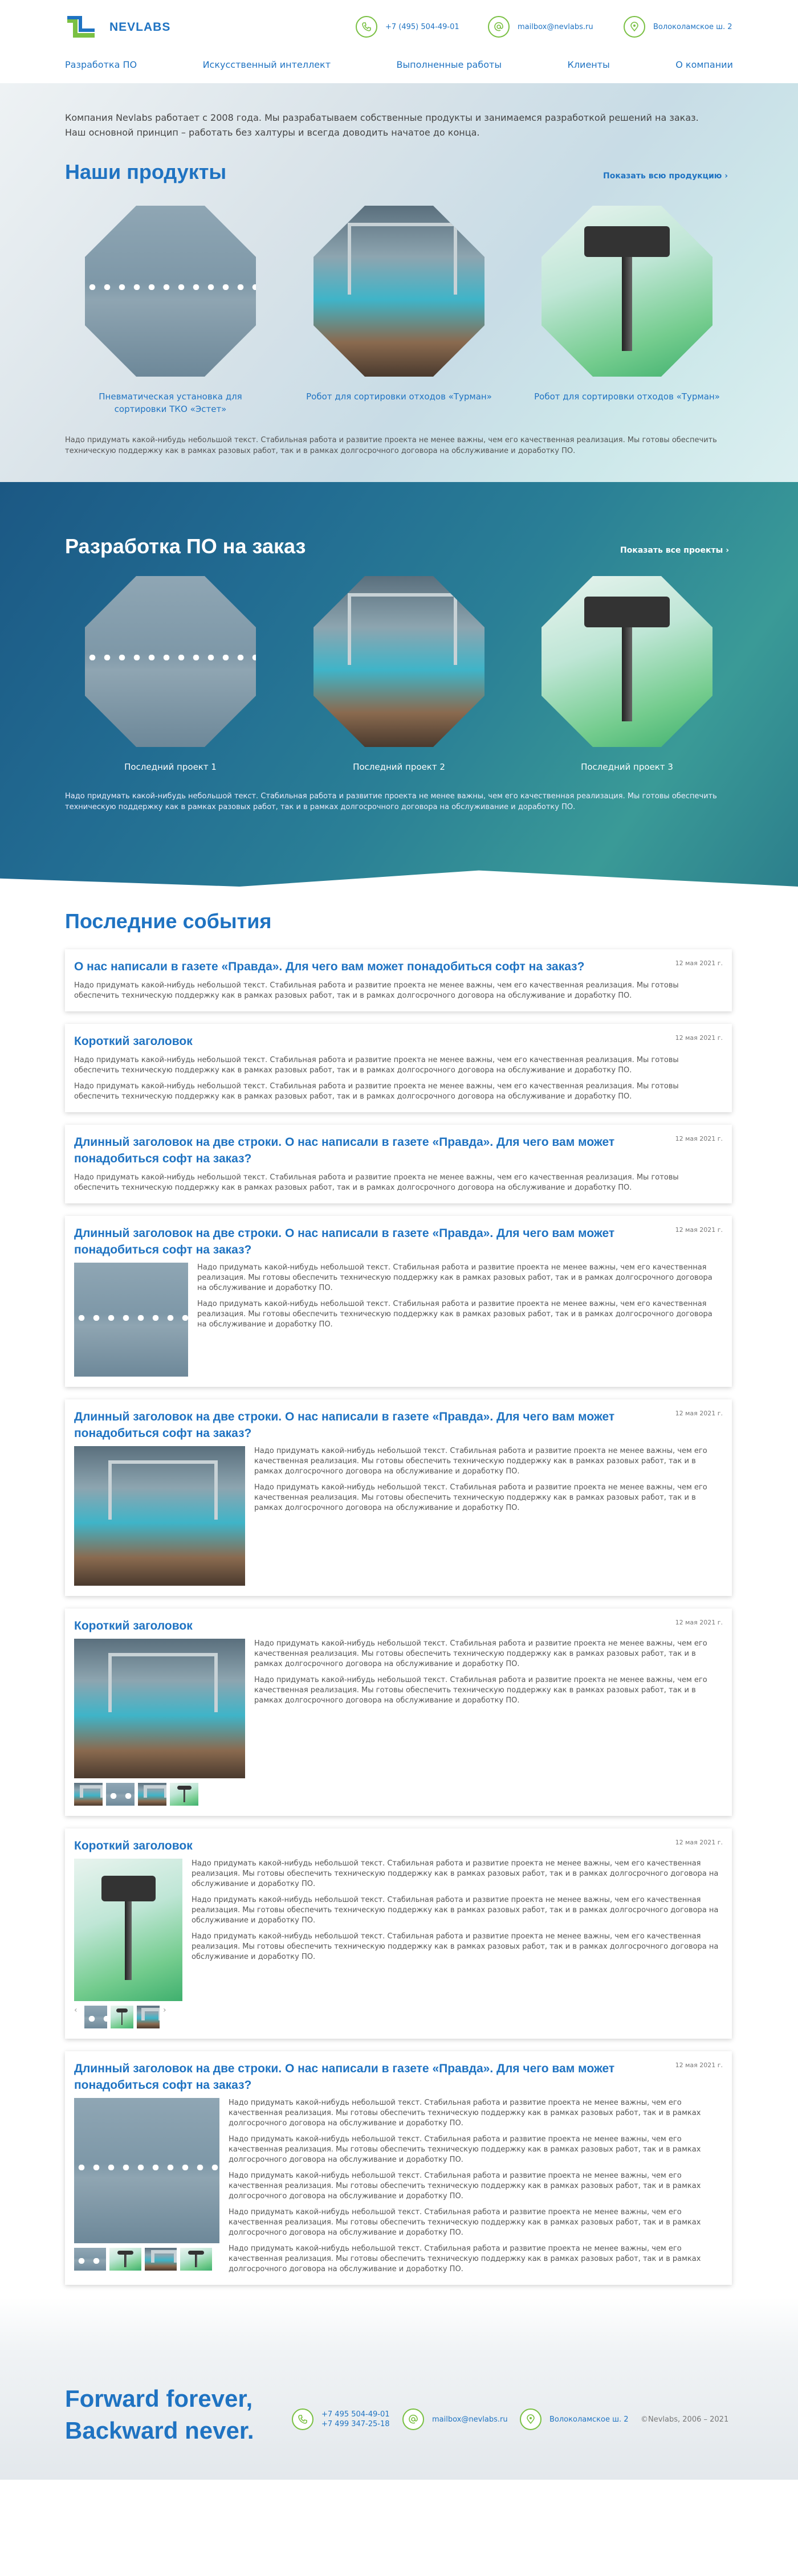 This screenshot has height=2576, width=798. I want to click on gallery-thumbnails: ‹ ›, so click(128, 2017).